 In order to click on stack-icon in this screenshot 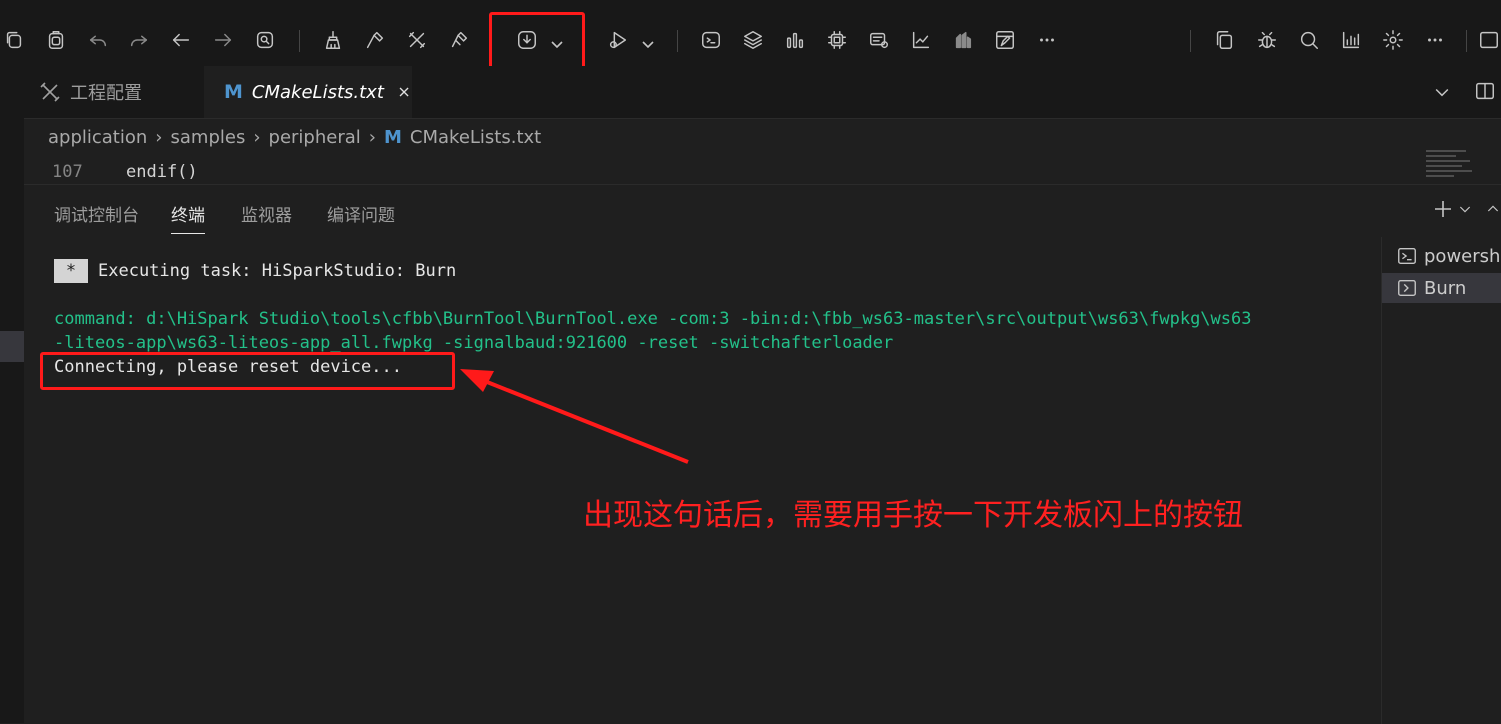, I will do `click(753, 40)`.